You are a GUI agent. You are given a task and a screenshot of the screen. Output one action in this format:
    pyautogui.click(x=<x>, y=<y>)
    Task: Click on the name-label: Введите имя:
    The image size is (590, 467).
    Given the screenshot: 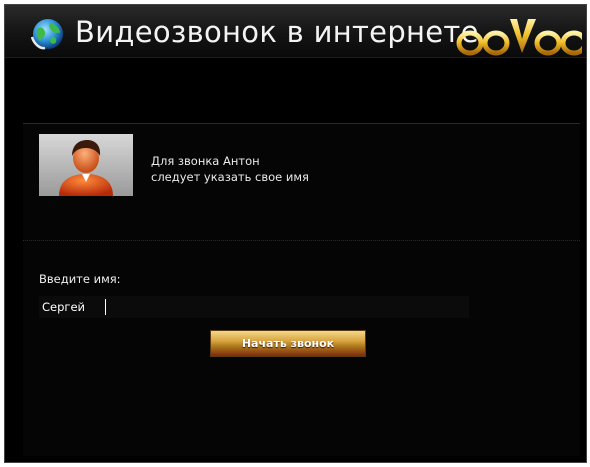 What is the action you would take?
    pyautogui.click(x=80, y=279)
    